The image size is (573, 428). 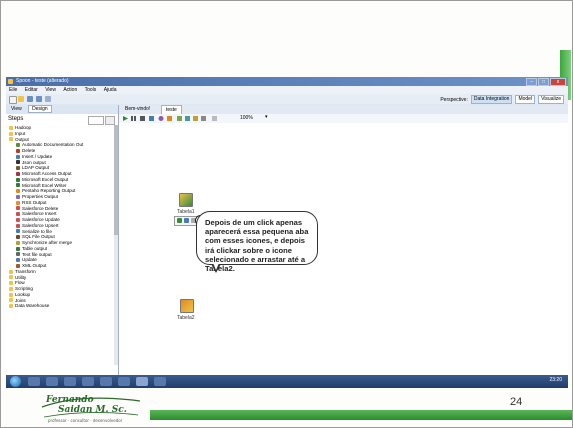 What do you see at coordinates (18, 179) in the screenshot?
I see `excel-icon` at bounding box center [18, 179].